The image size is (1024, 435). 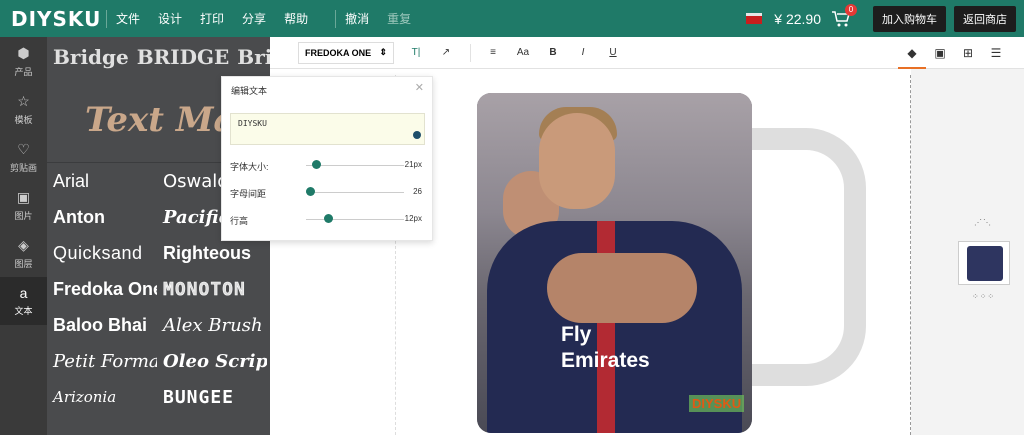 What do you see at coordinates (417, 135) in the screenshot?
I see `color-picker-icon` at bounding box center [417, 135].